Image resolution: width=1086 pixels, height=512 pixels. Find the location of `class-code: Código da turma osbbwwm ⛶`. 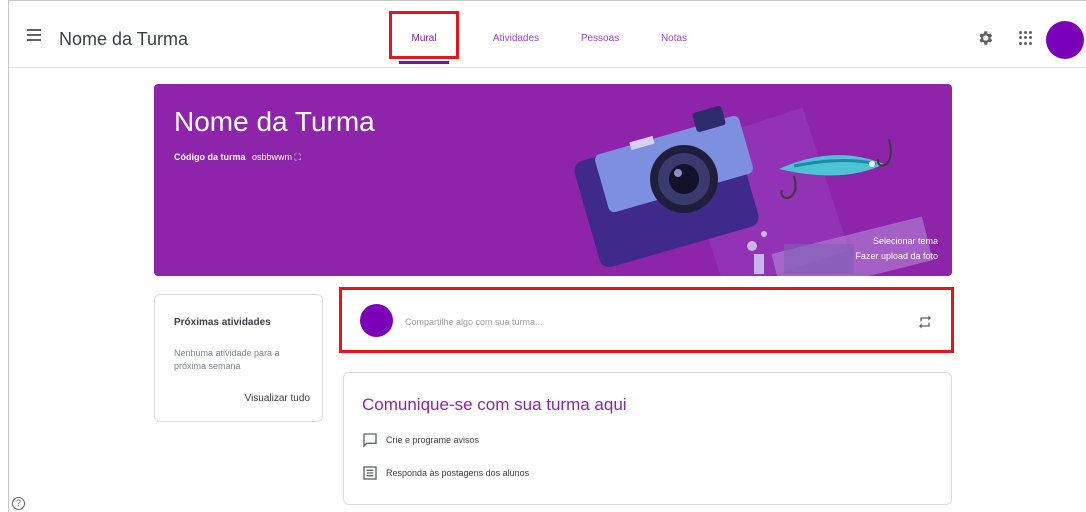

class-code: Código da turma osbbwwm ⛶ is located at coordinates (237, 157).